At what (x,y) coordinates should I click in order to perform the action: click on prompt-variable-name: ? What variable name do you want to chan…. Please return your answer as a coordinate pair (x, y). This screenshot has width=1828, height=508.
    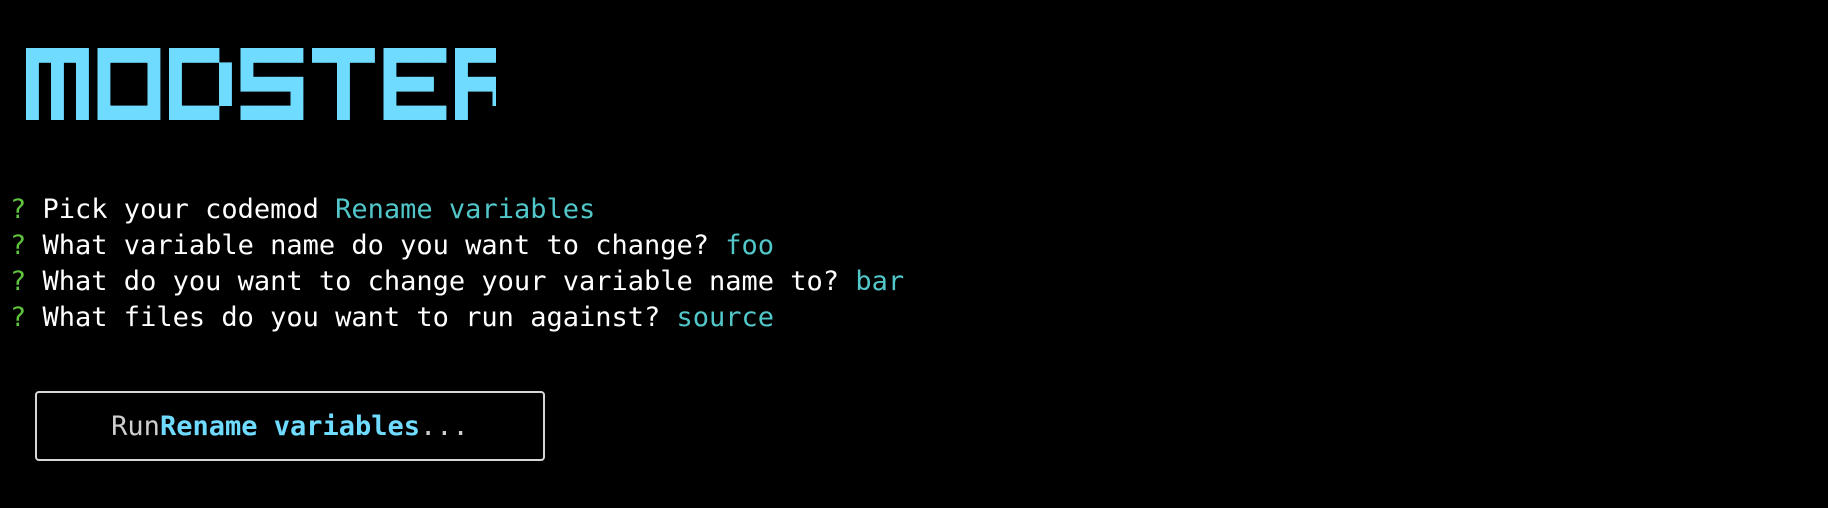
    Looking at the image, I should click on (610, 246).